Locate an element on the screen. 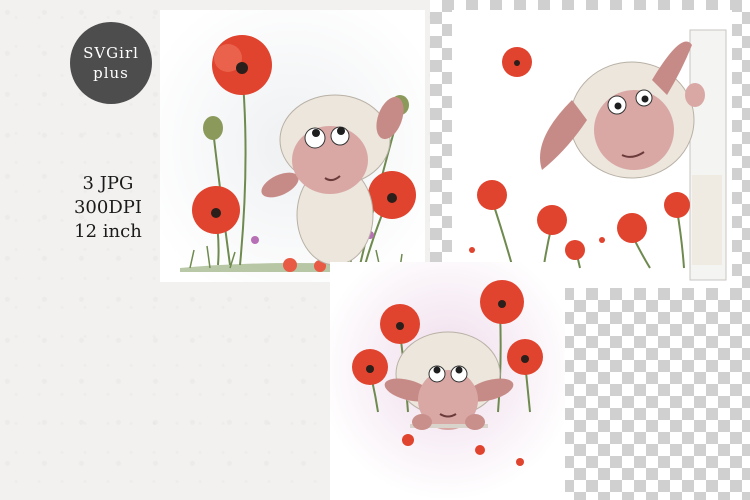 The width and height of the screenshot is (750, 500). brand-suffix: plus is located at coordinates (111, 73).